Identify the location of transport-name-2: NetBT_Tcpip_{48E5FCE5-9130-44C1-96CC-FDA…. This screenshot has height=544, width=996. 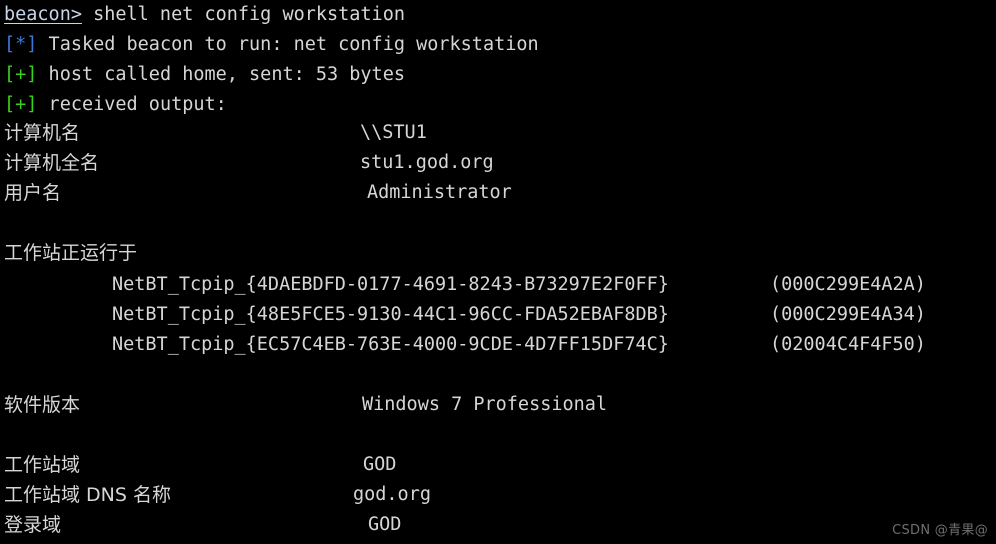
(390, 314).